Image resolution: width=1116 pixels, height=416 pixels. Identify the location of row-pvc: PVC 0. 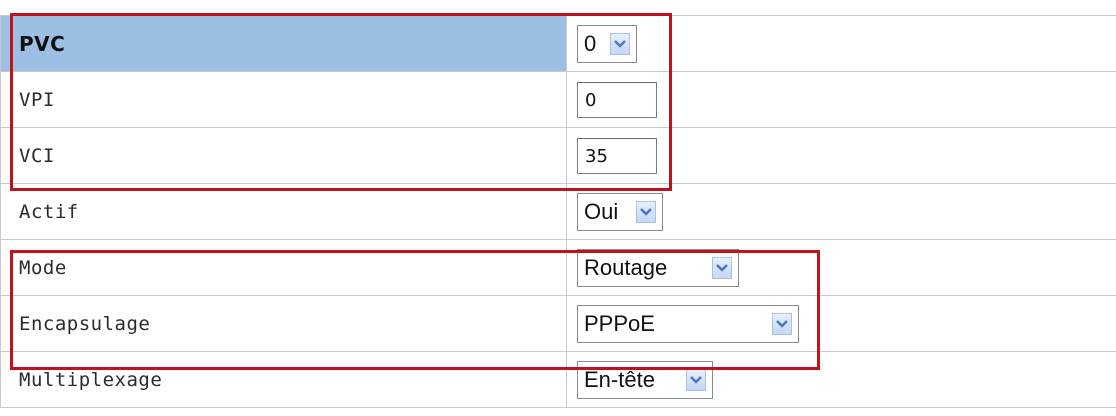
(558, 43).